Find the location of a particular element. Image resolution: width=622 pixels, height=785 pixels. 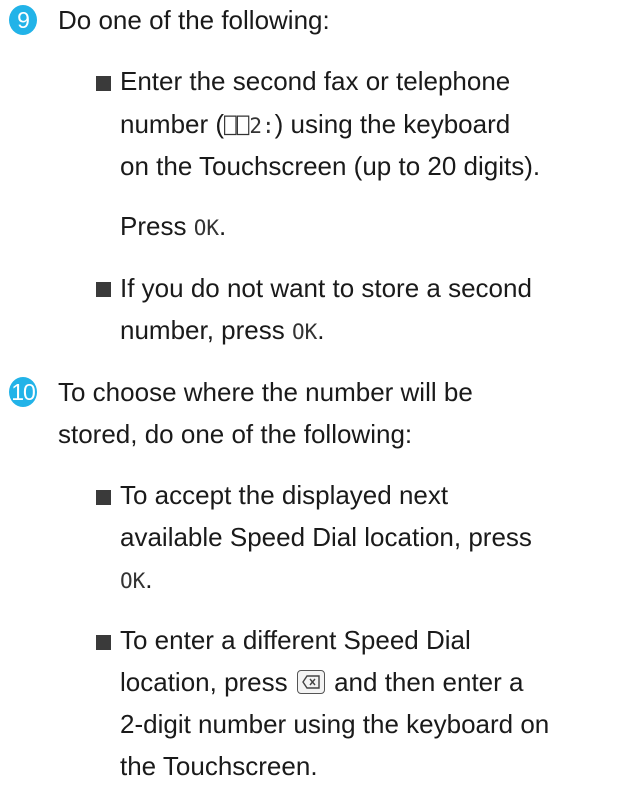

step-10-bullet-2-line-1: To enter a different Speed Dial is located at coordinates (295, 640).